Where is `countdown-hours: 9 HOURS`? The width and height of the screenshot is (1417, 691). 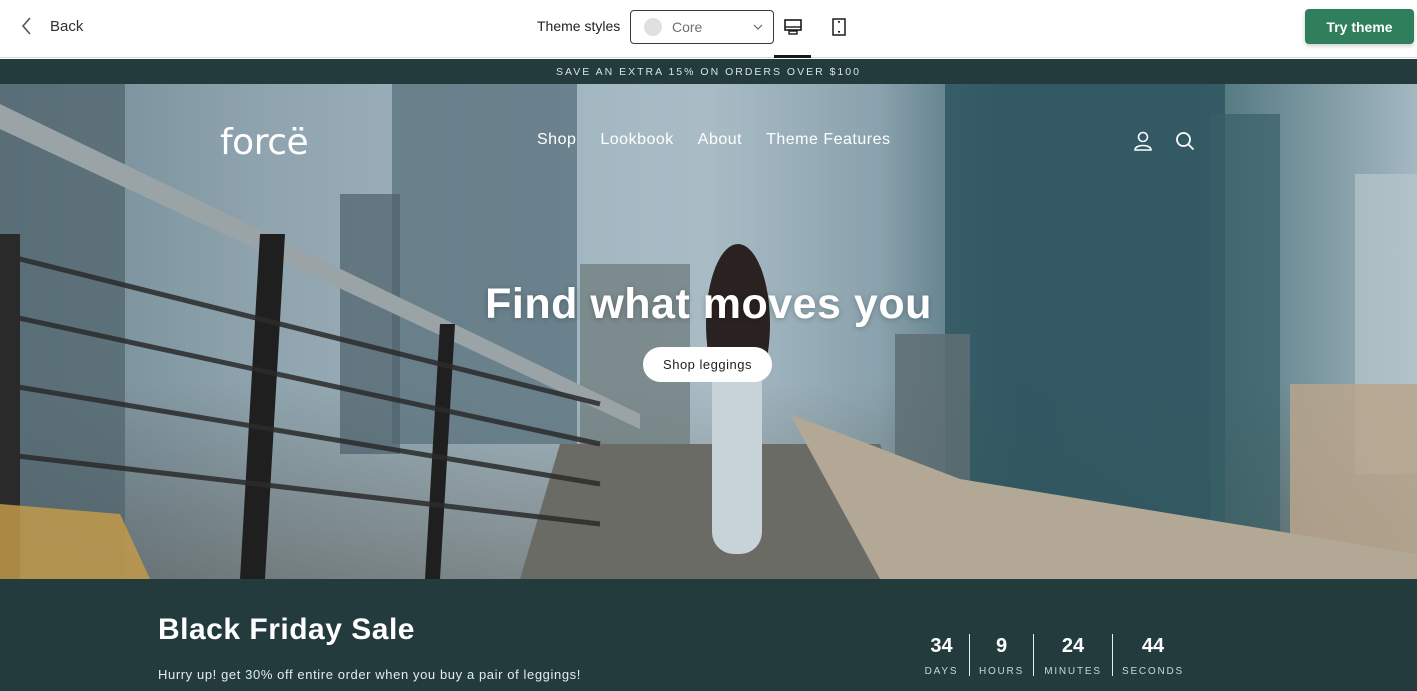 countdown-hours: 9 HOURS is located at coordinates (1002, 655).